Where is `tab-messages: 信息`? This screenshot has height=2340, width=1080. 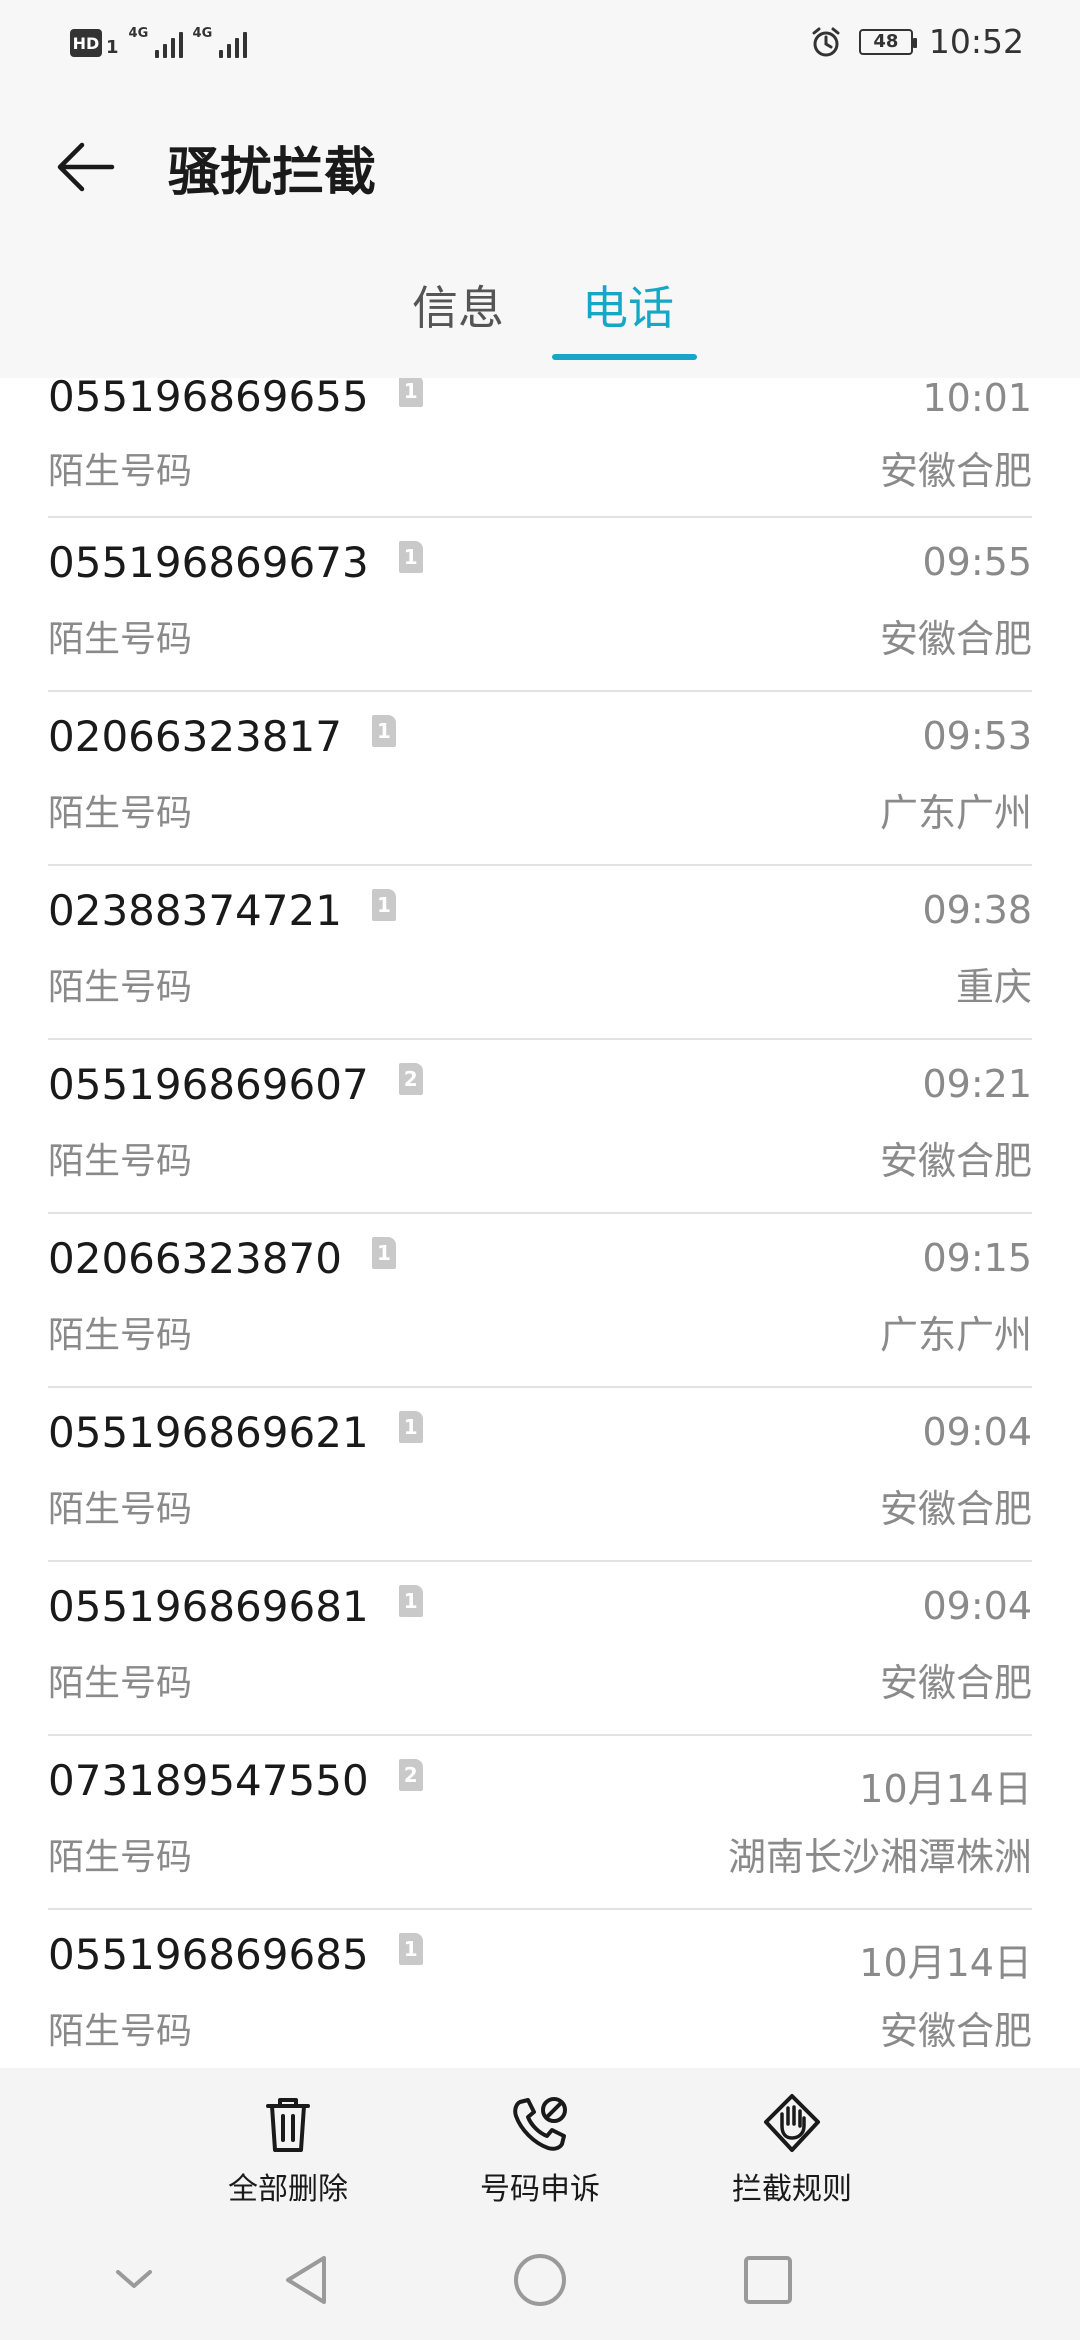
tab-messages: 信息 is located at coordinates (458, 305).